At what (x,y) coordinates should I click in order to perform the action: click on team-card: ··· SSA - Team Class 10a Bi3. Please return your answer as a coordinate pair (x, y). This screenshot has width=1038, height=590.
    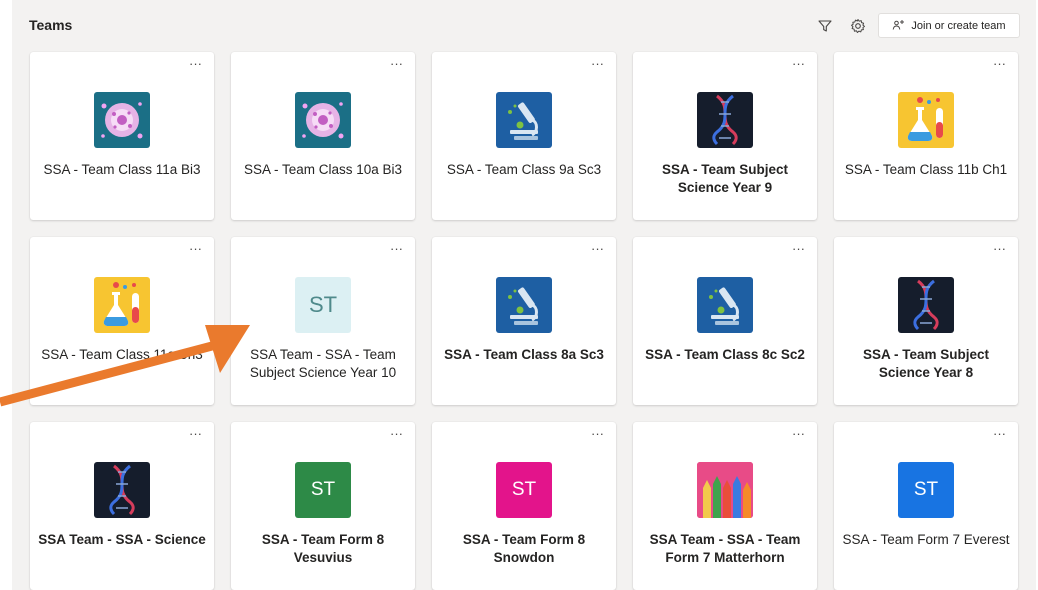
    Looking at the image, I should click on (323, 136).